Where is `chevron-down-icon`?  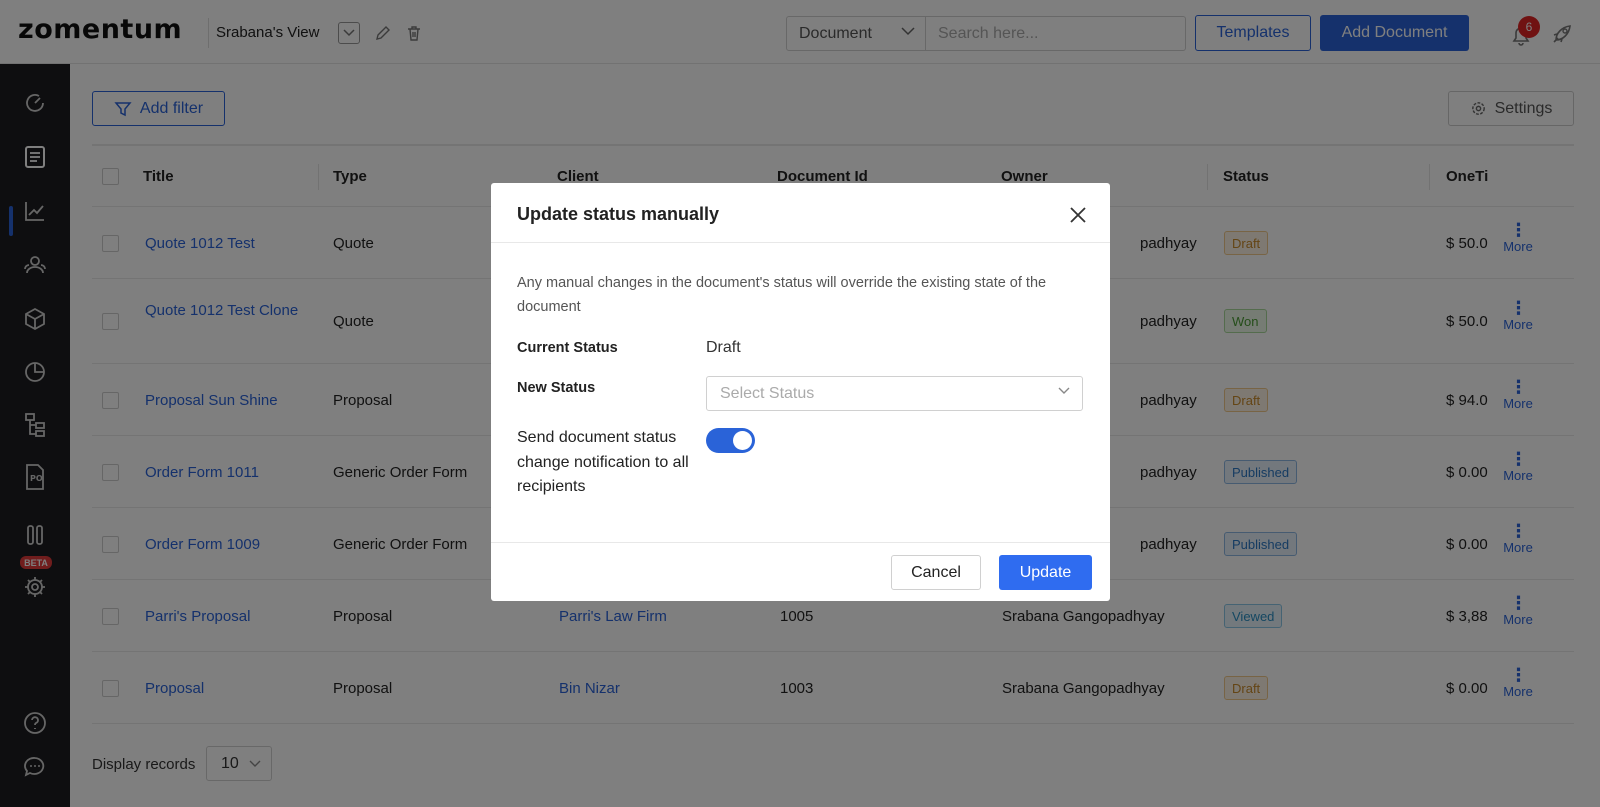 chevron-down-icon is located at coordinates (1064, 390).